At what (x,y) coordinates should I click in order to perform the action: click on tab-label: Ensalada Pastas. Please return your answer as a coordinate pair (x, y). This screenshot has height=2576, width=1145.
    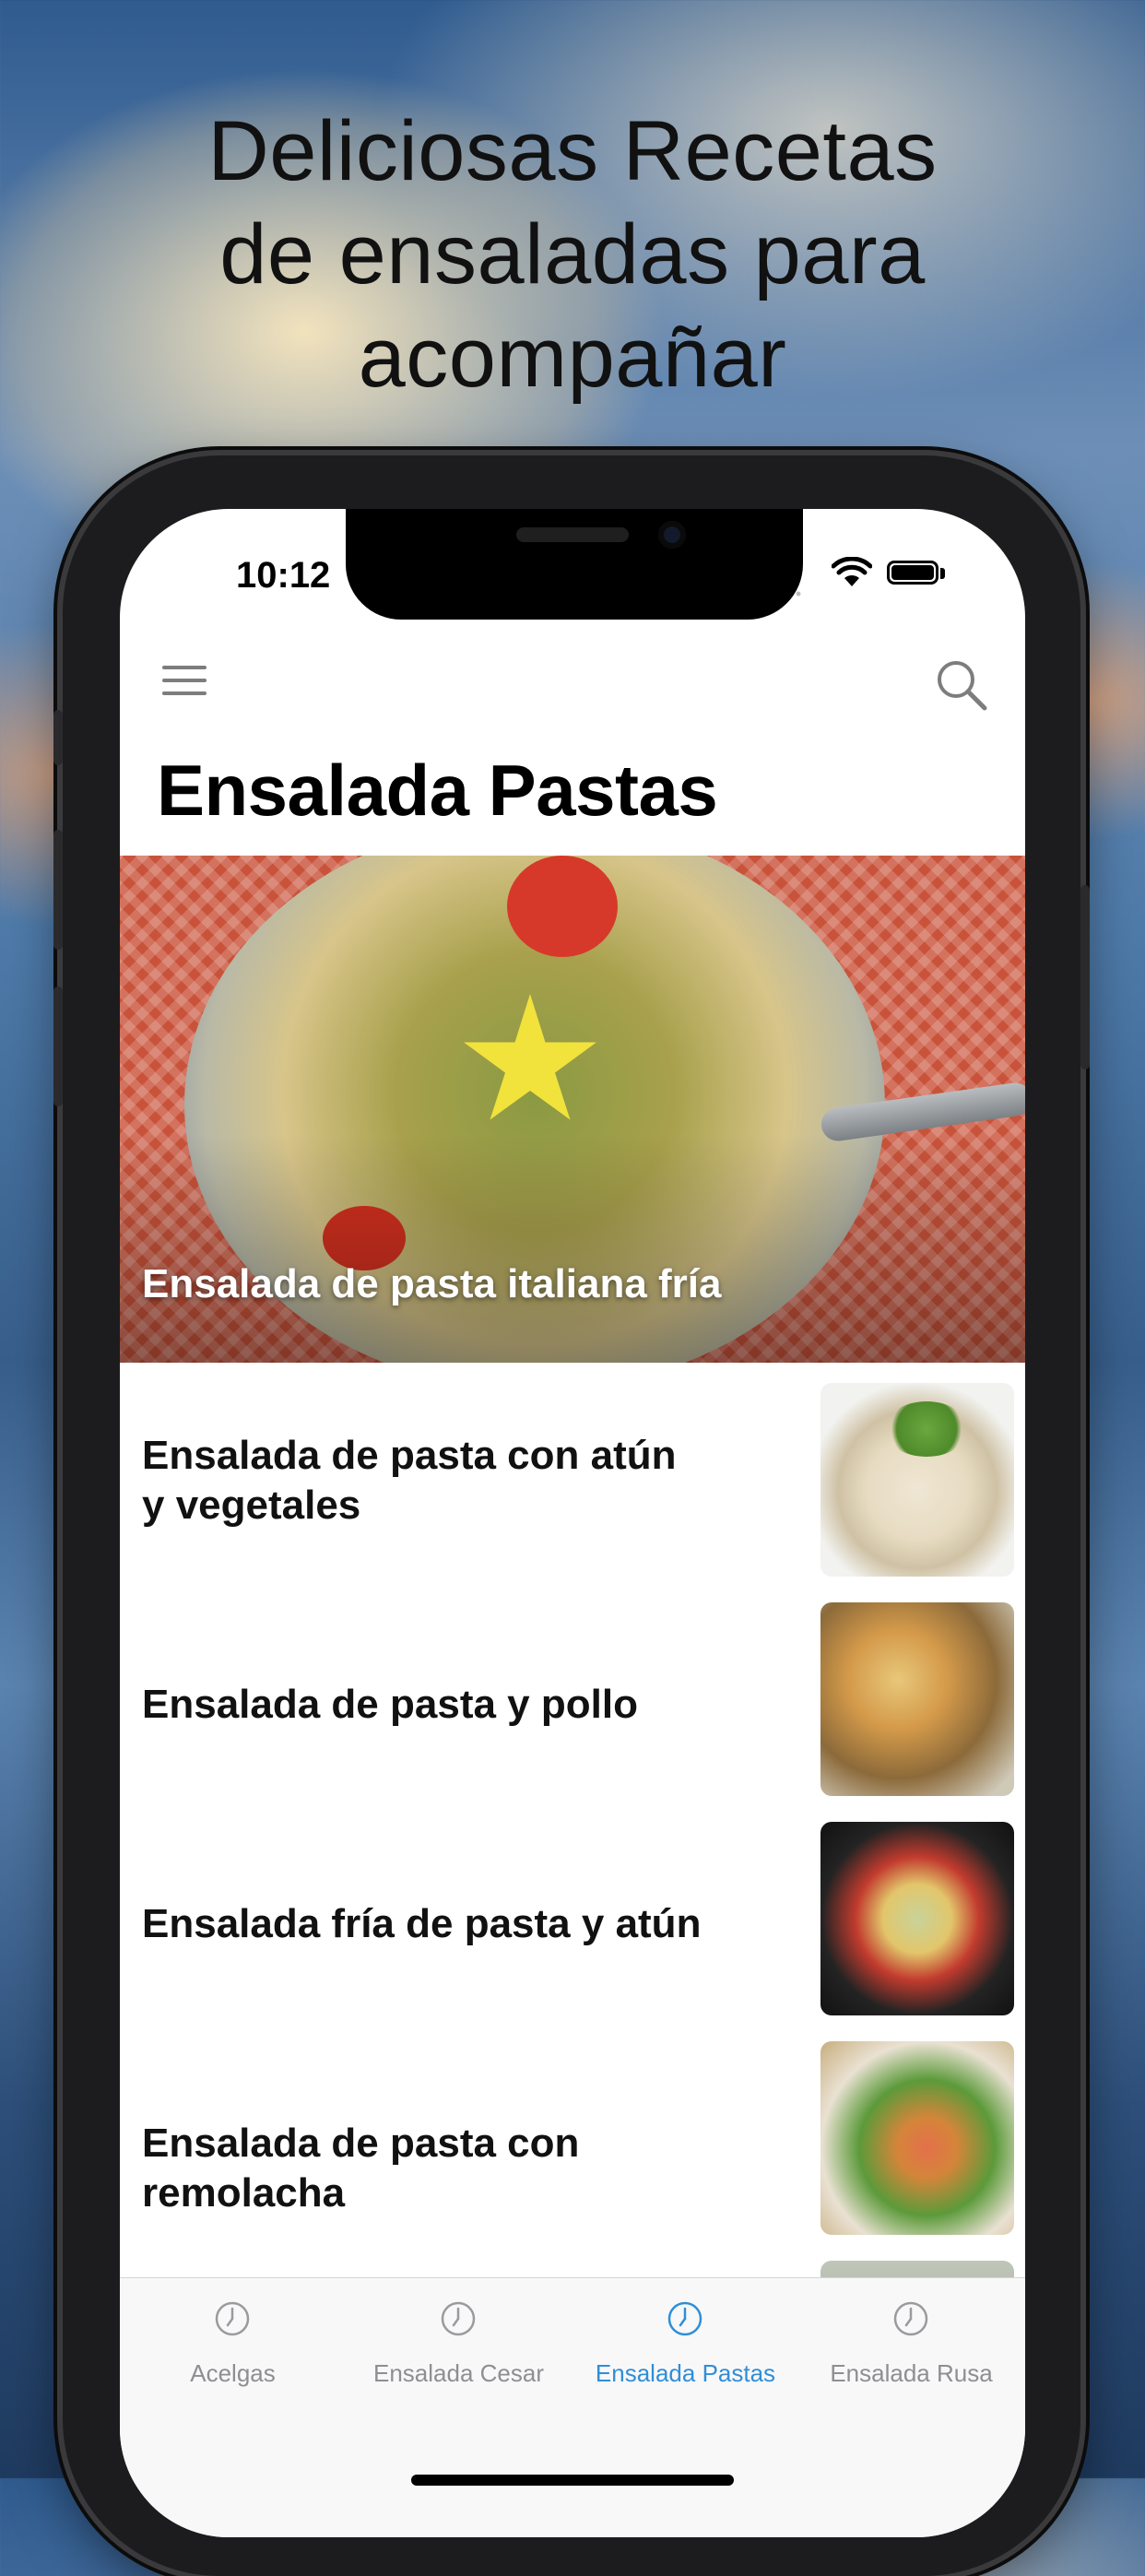
    Looking at the image, I should click on (685, 2373).